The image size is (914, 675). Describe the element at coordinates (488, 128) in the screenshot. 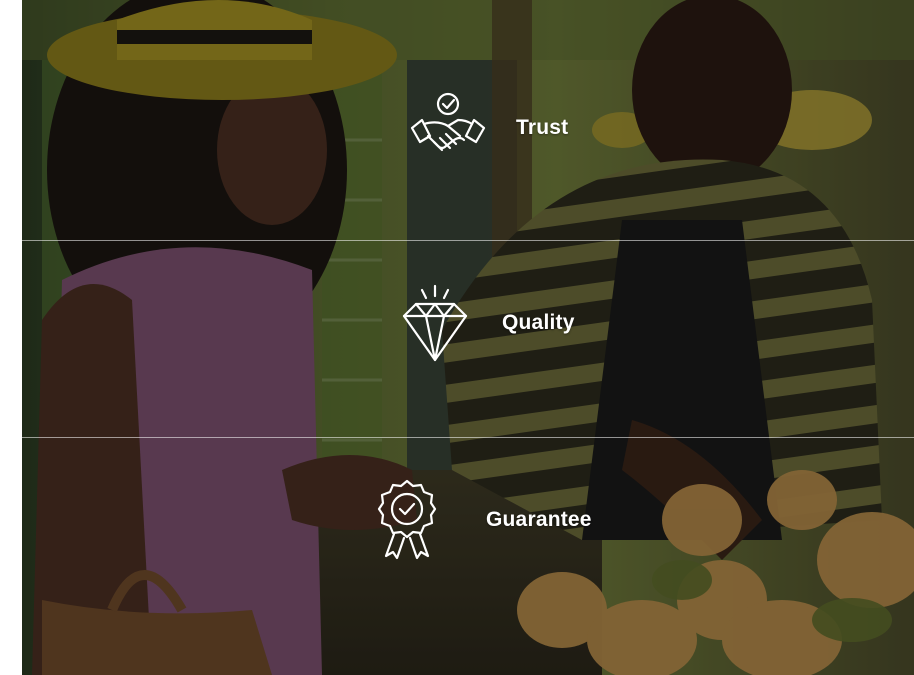

I see `feature-trust: Trust` at that location.